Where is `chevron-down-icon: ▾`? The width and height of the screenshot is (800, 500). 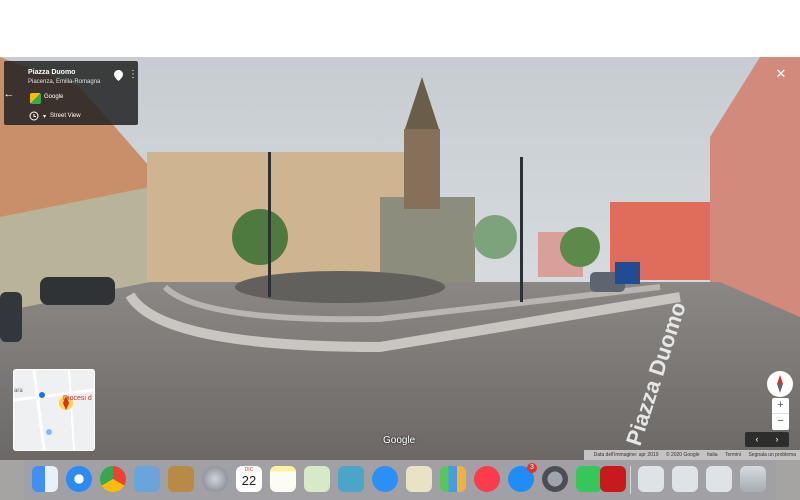
chevron-down-icon: ▾ is located at coordinates (44, 116).